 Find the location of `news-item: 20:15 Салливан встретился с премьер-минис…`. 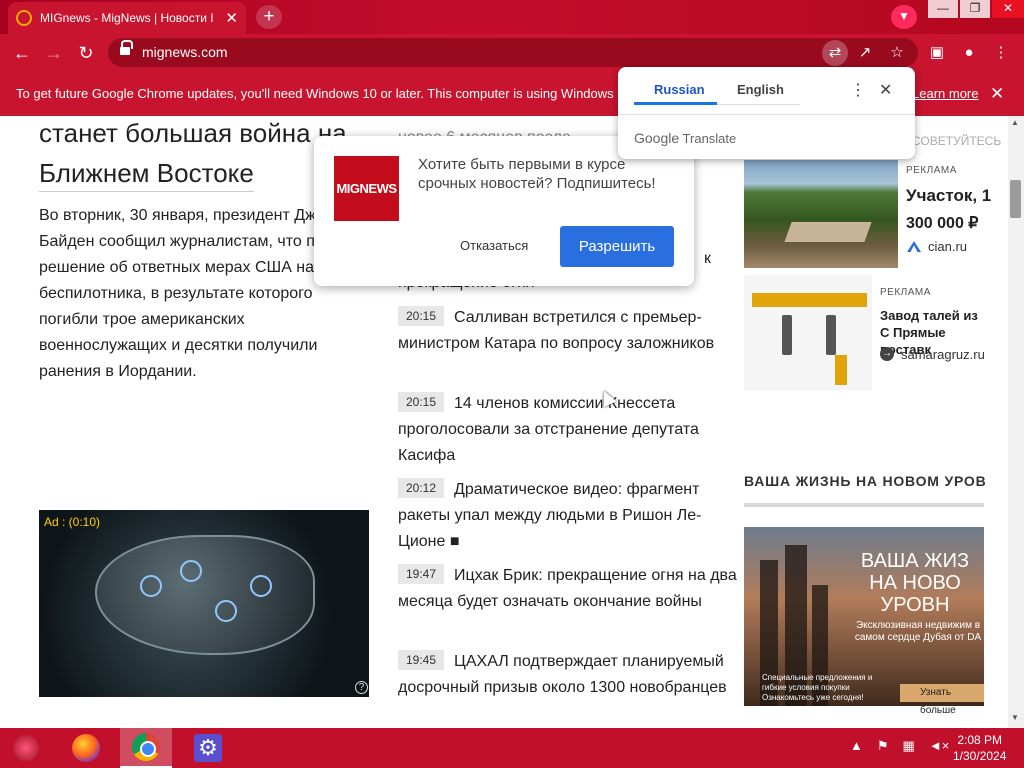

news-item: 20:15 Салливан встретился с премьер-минис… is located at coordinates (568, 331).